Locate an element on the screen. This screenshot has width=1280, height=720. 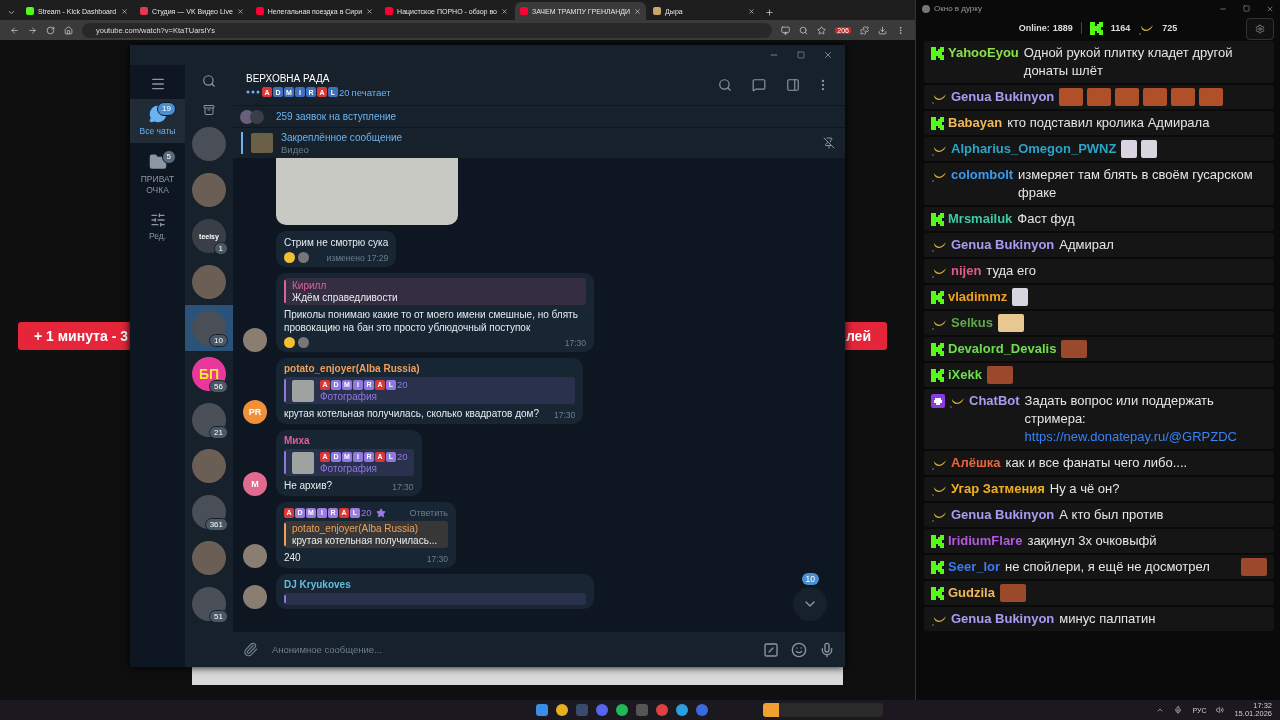
chat-list-item: 10 is located at coordinates (209, 328).